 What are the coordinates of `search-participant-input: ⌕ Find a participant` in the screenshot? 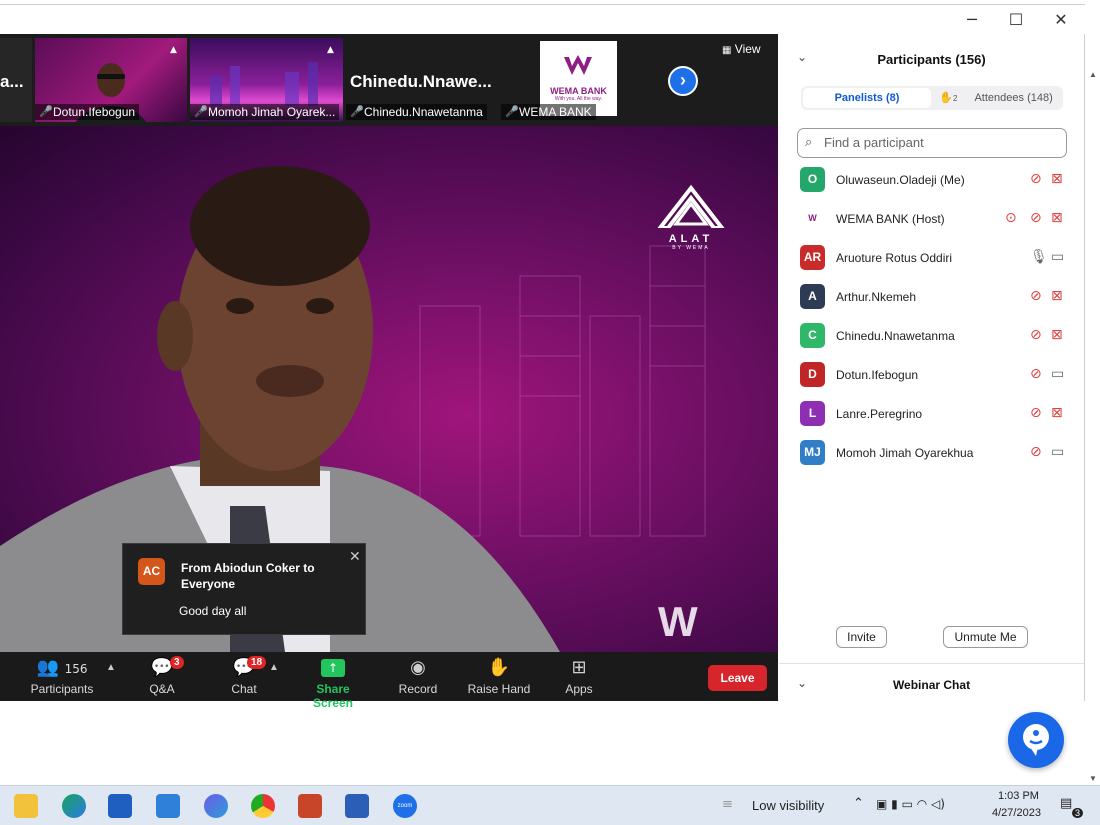 It's located at (932, 143).